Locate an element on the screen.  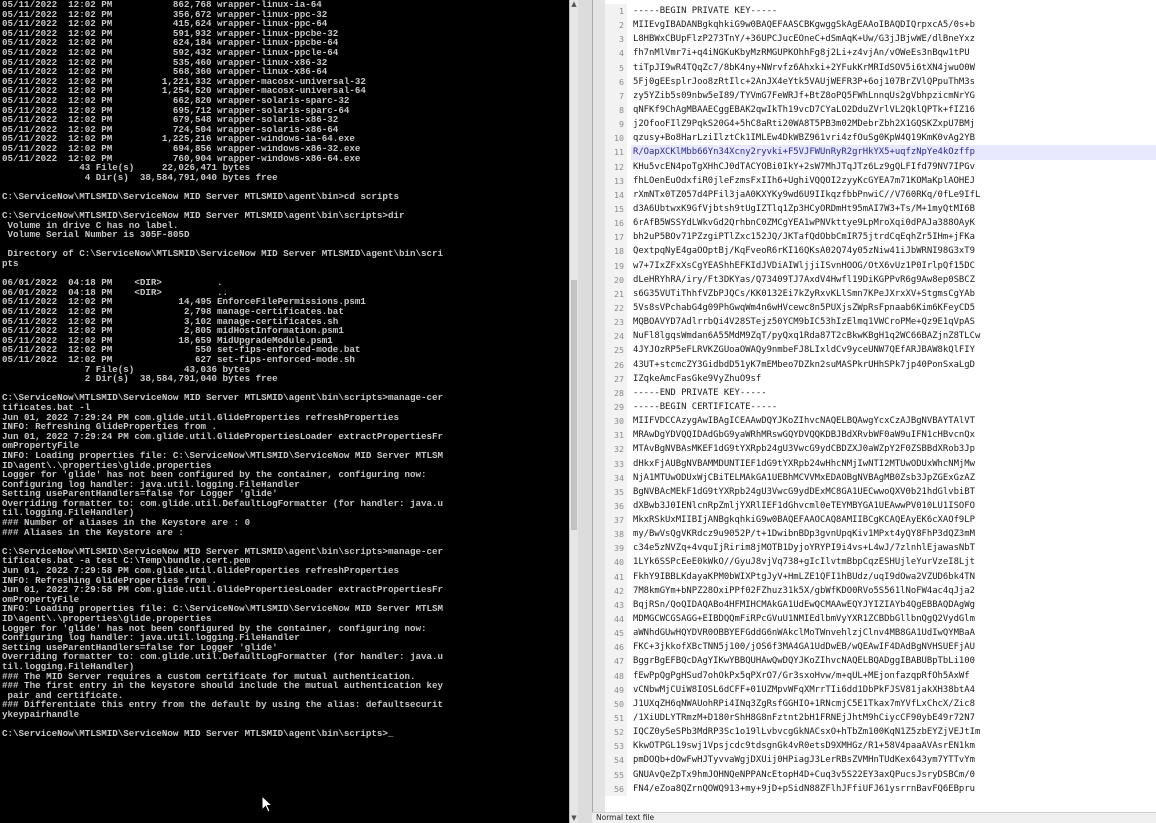
scroll-up-arrow-icon: ▲ is located at coordinates (574, 4).